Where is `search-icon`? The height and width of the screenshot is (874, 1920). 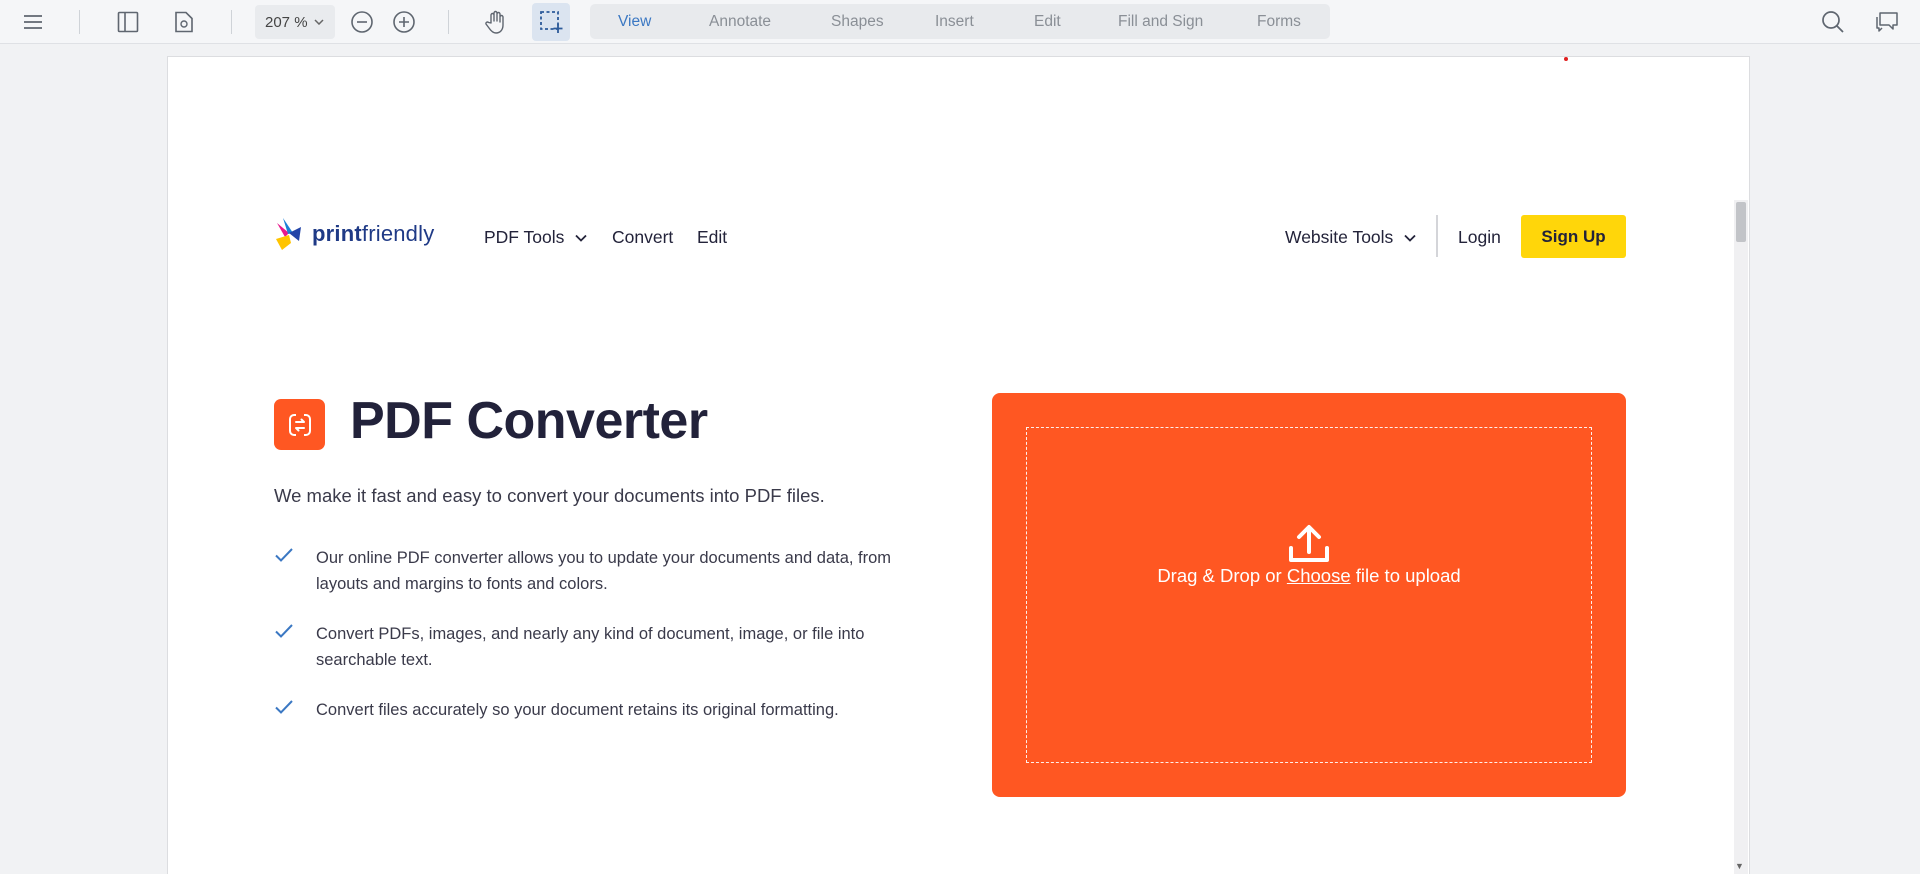
search-icon is located at coordinates (1833, 22).